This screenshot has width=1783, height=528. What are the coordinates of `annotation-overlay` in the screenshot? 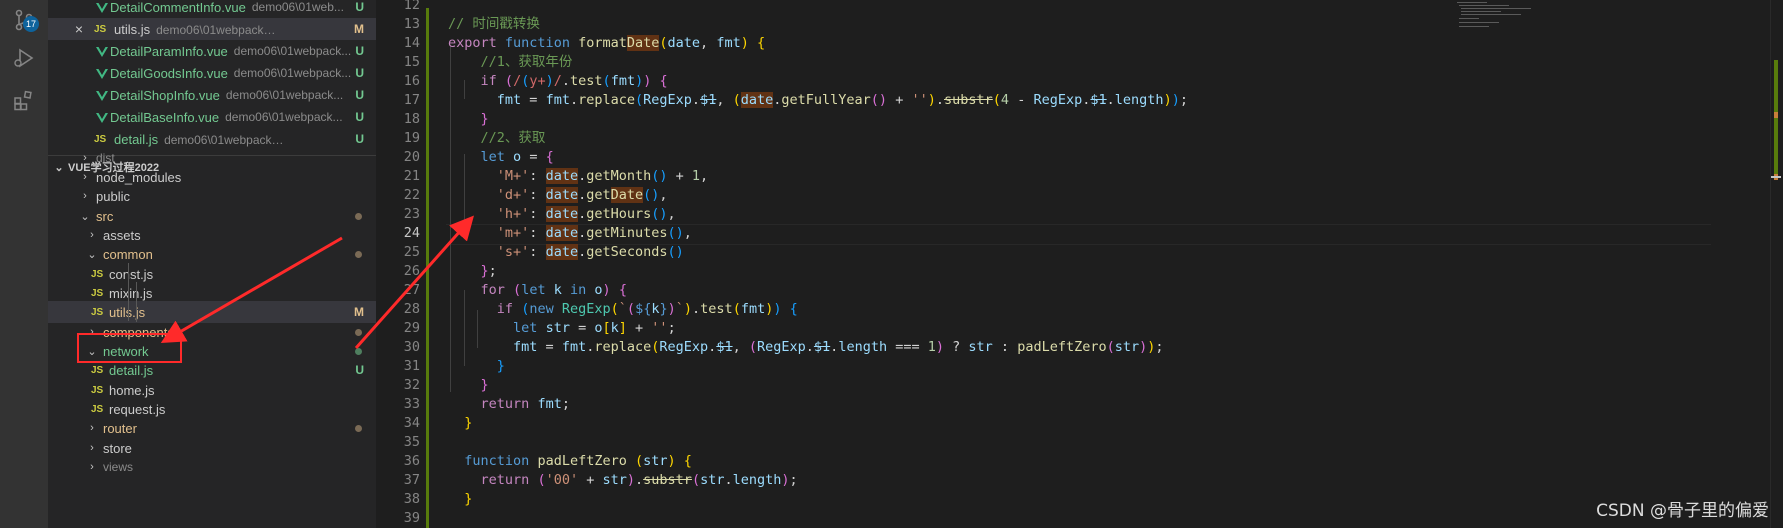 It's located at (275, 289).